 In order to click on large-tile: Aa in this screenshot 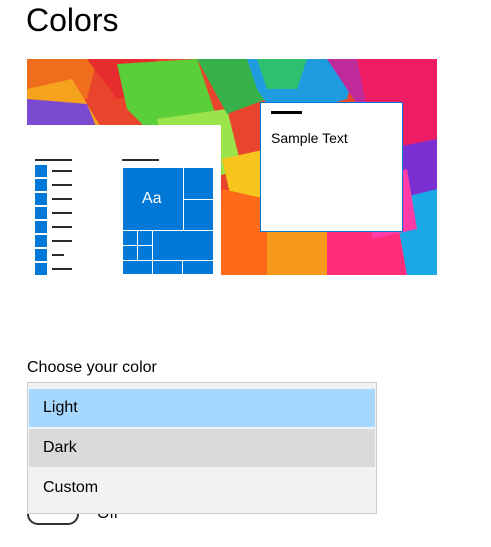, I will do `click(153, 199)`.